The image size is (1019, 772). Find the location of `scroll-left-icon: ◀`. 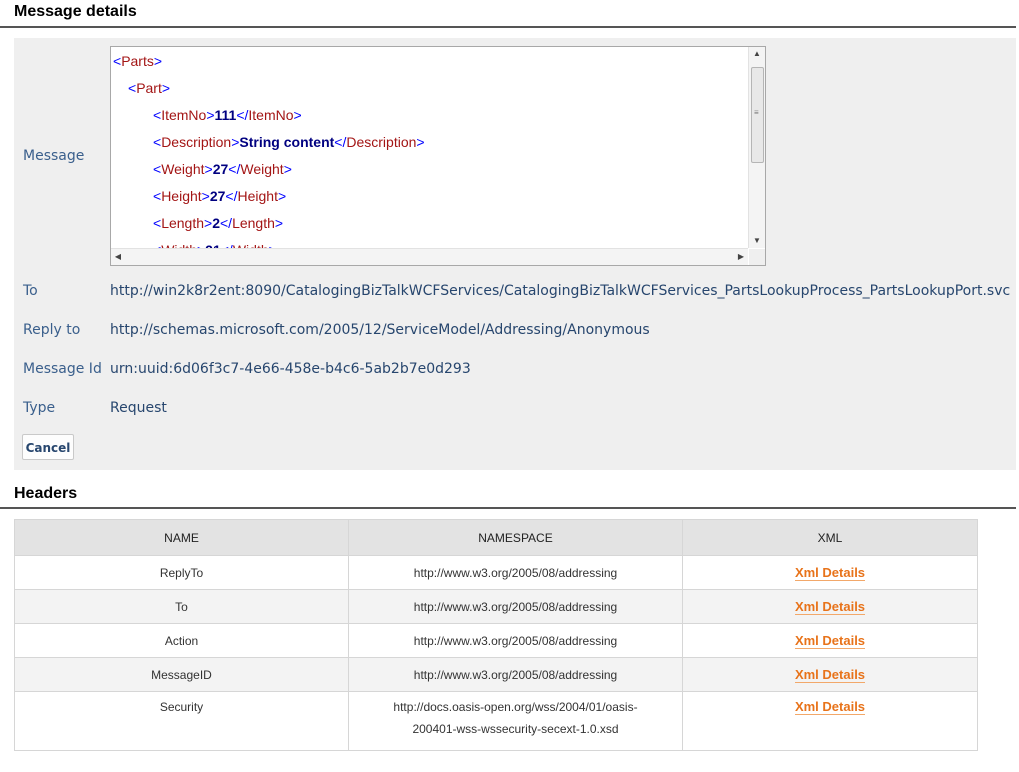

scroll-left-icon: ◀ is located at coordinates (118, 257).